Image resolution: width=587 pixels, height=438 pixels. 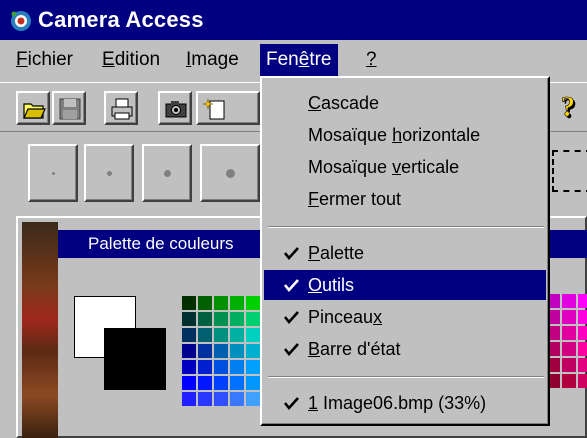 I want to click on menu-item-image06: 1 Image06.bmp (33%), so click(x=405, y=403).